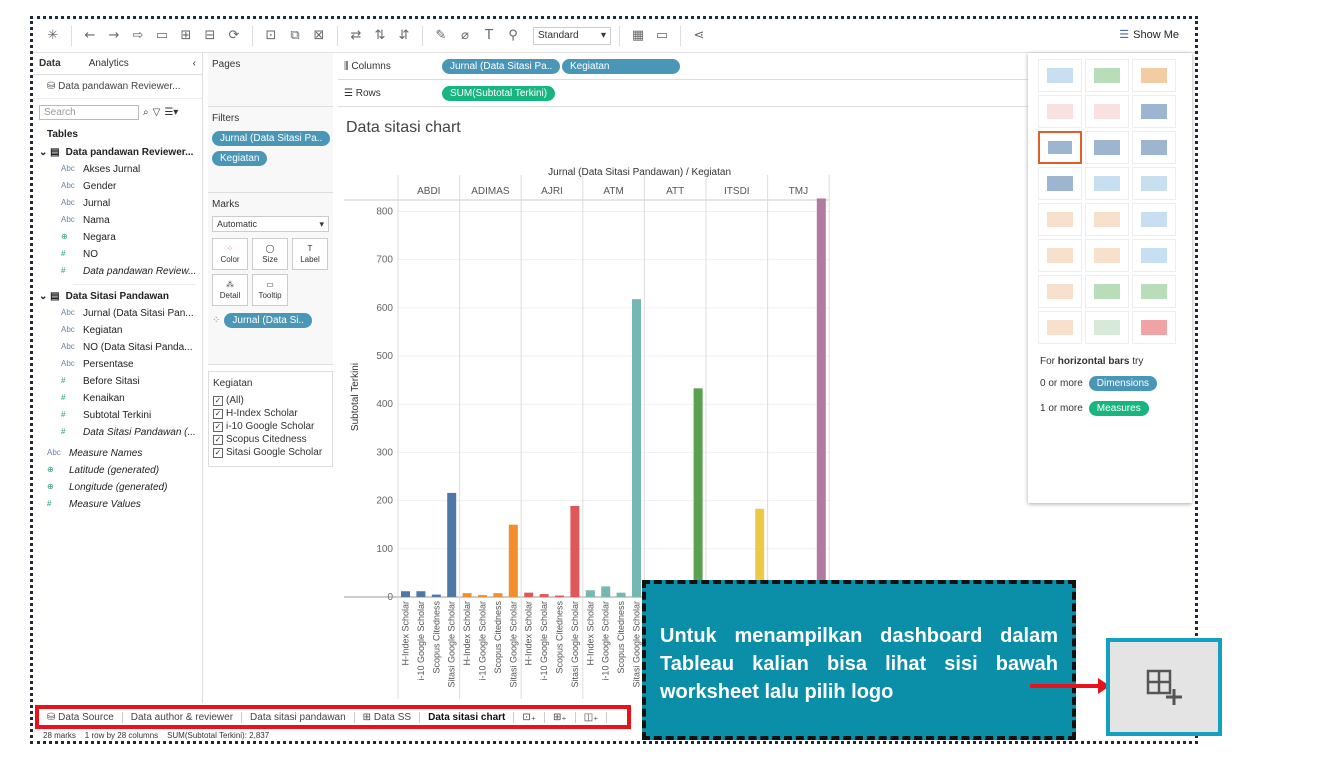 This screenshot has height=767, width=1325. Describe the element at coordinates (270, 452) in the screenshot. I see `legend-item: ✓ Sitasi Google Scholar` at that location.